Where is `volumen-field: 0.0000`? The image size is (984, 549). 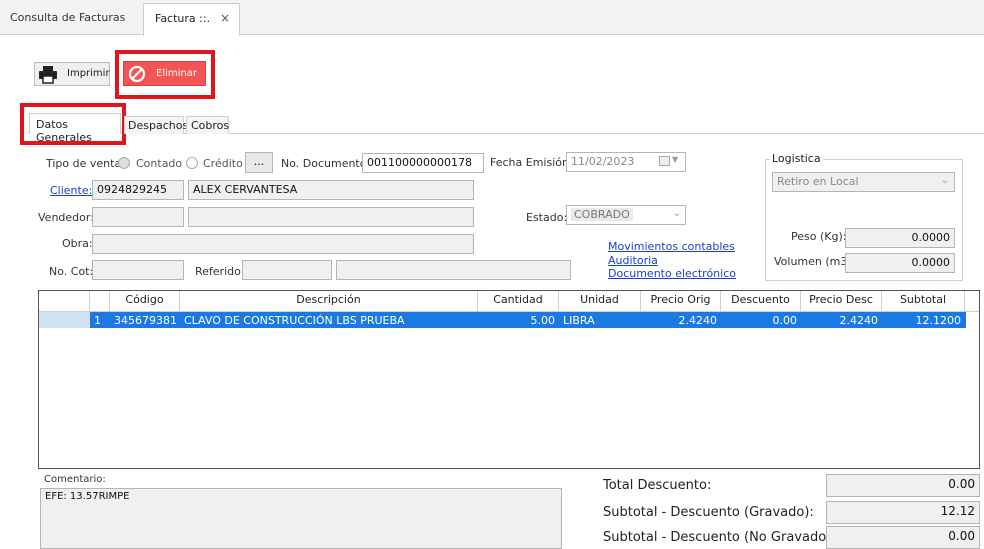
volumen-field: 0.0000 is located at coordinates (900, 263).